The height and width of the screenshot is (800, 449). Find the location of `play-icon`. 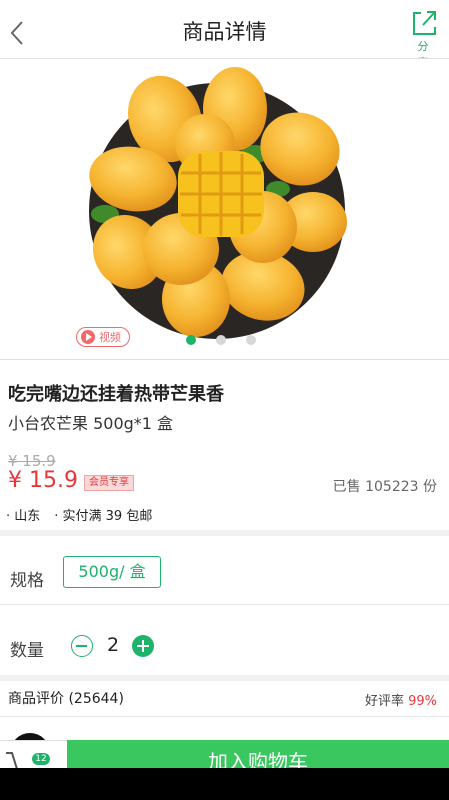

play-icon is located at coordinates (88, 337).